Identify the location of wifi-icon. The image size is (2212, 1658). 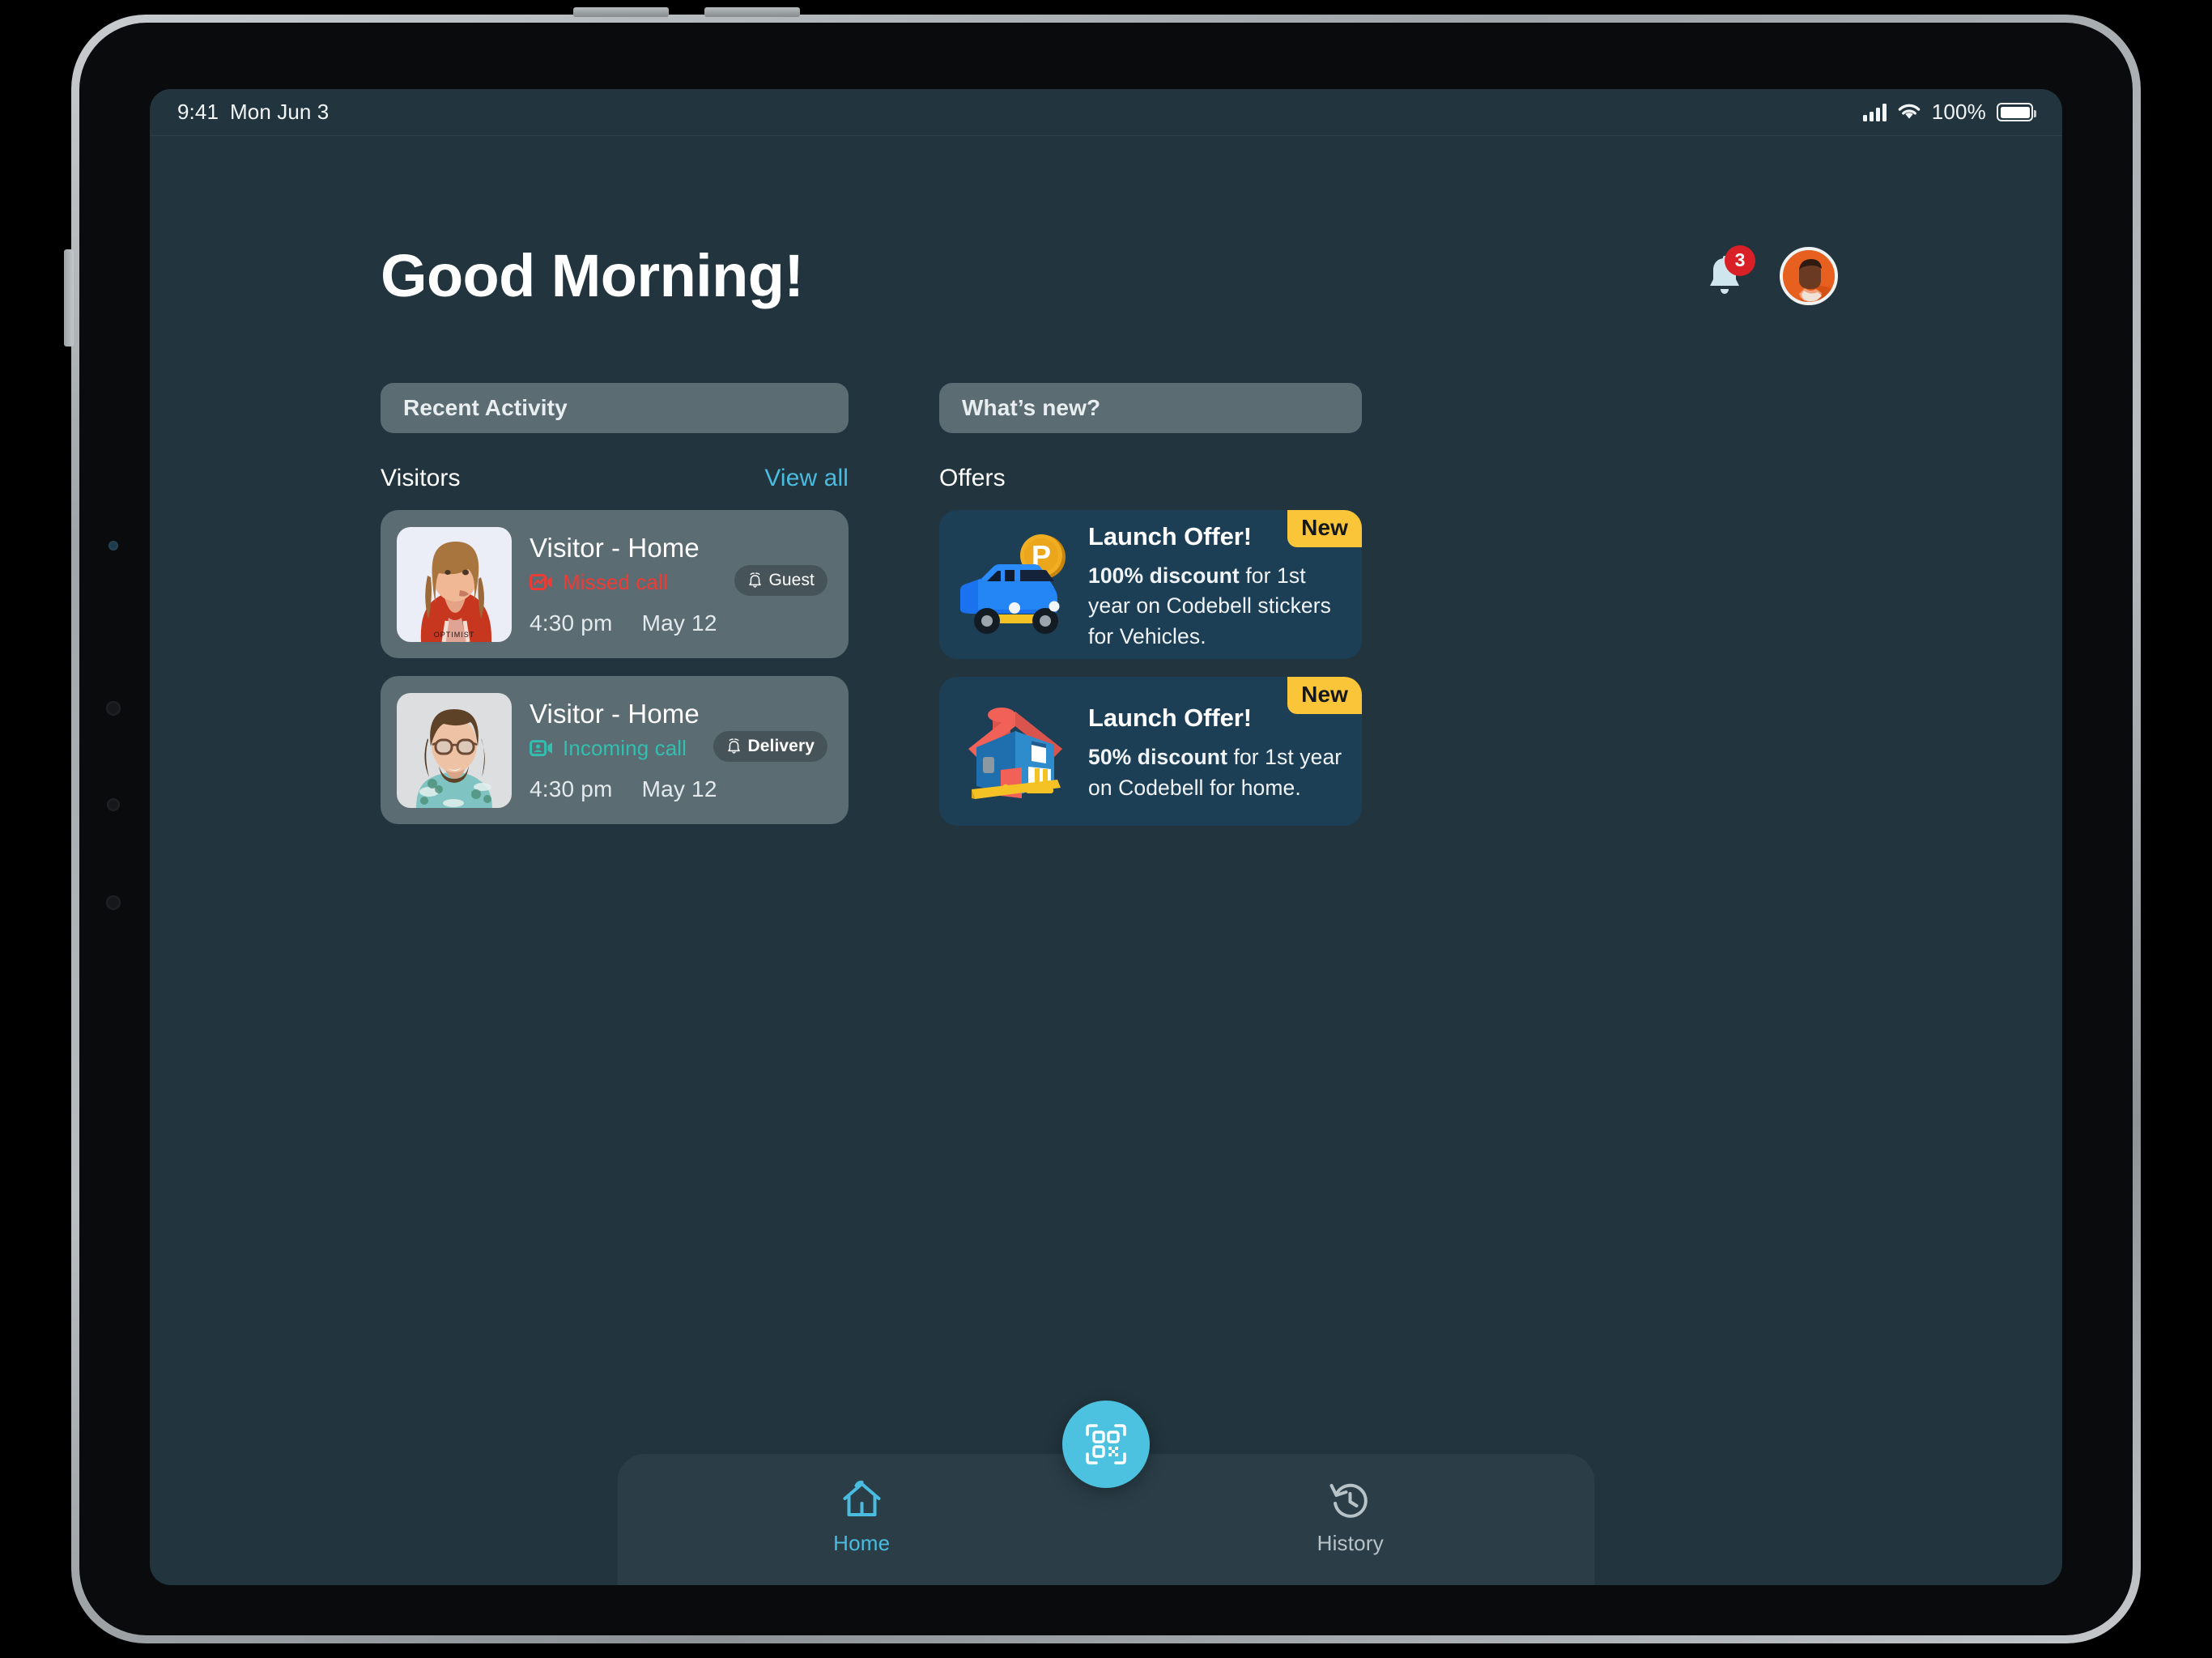
(1909, 111).